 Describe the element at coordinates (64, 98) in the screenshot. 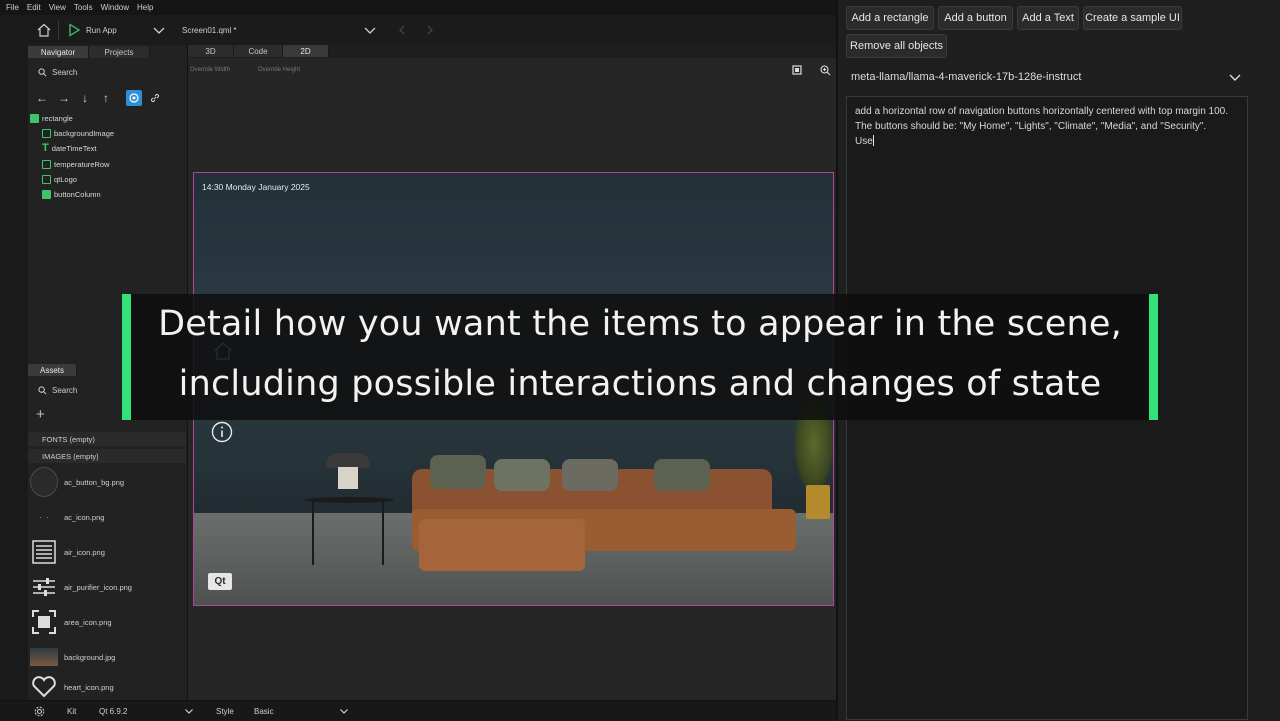

I see `move-right-button: →` at that location.